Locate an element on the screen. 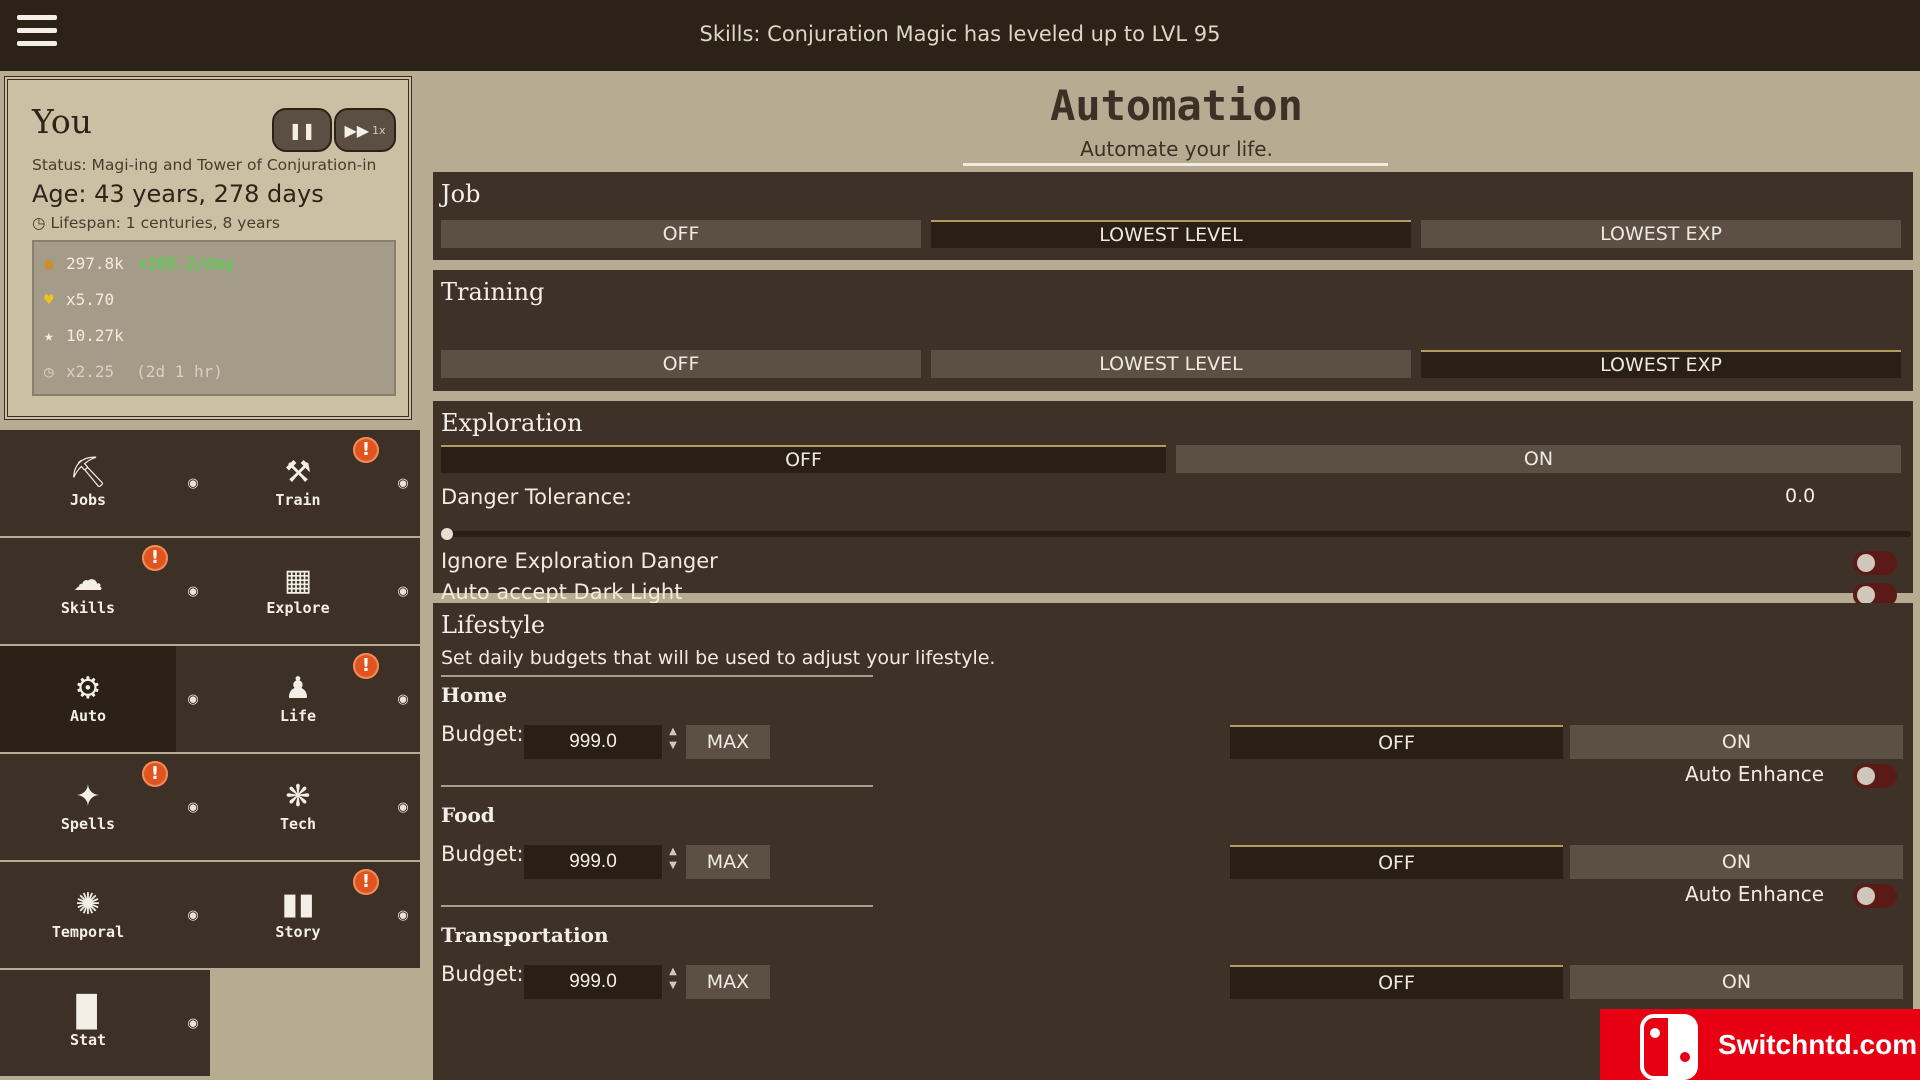 The image size is (1920, 1080). transport-budget-input is located at coordinates (593, 982).